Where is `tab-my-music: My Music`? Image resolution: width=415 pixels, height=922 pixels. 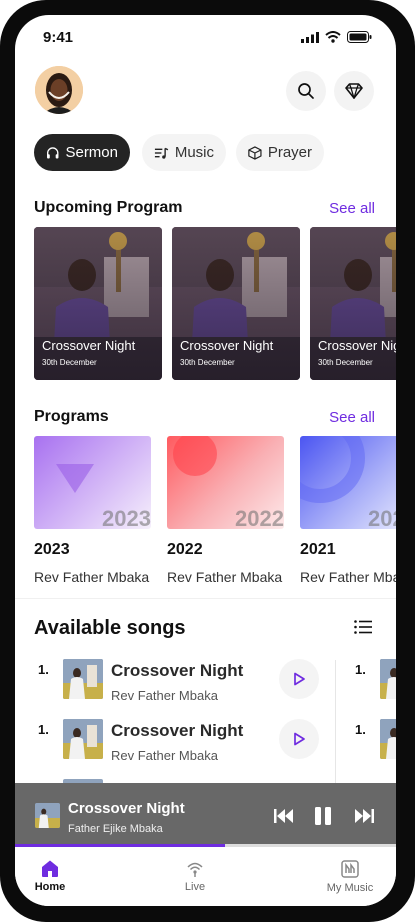 tab-my-music: My Music is located at coordinates (350, 876).